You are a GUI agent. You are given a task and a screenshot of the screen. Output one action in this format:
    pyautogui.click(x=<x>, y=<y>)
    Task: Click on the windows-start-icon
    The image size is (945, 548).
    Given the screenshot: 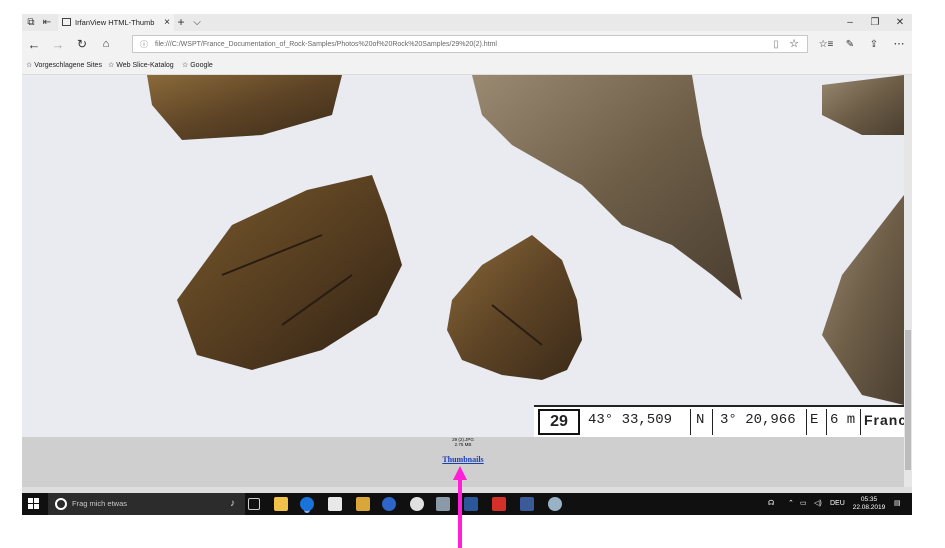 What is the action you would take?
    pyautogui.click(x=34, y=504)
    